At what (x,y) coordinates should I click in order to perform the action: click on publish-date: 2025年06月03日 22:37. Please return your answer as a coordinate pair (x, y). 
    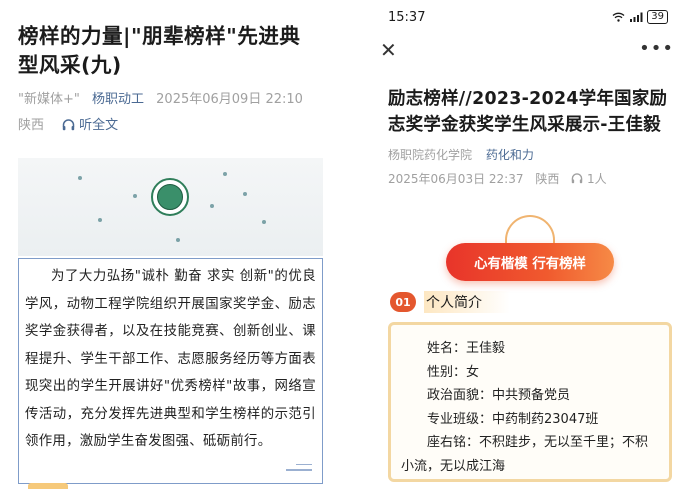
    Looking at the image, I should click on (456, 179).